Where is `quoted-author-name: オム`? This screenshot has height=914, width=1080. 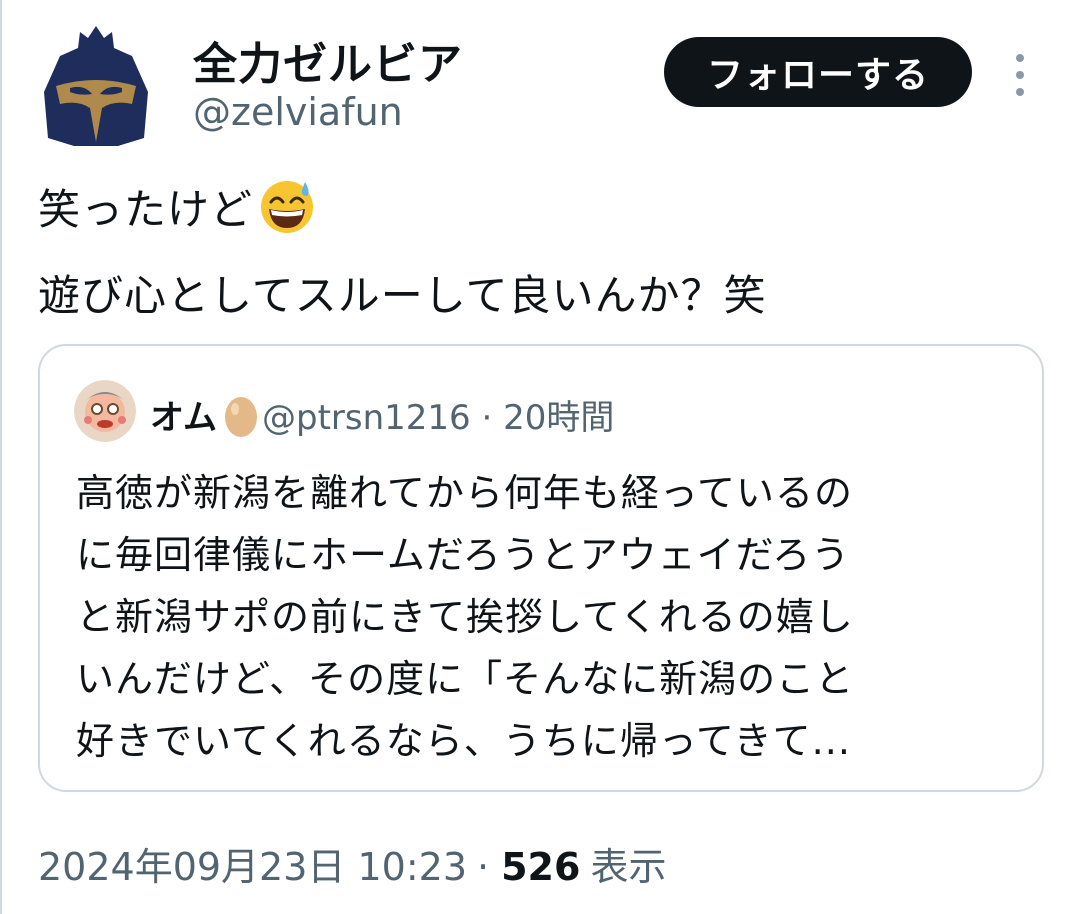
quoted-author-name: オム is located at coordinates (204, 414).